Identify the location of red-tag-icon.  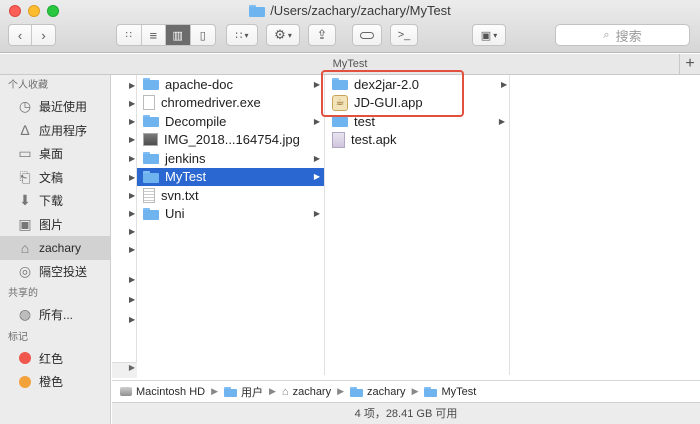
(25, 358).